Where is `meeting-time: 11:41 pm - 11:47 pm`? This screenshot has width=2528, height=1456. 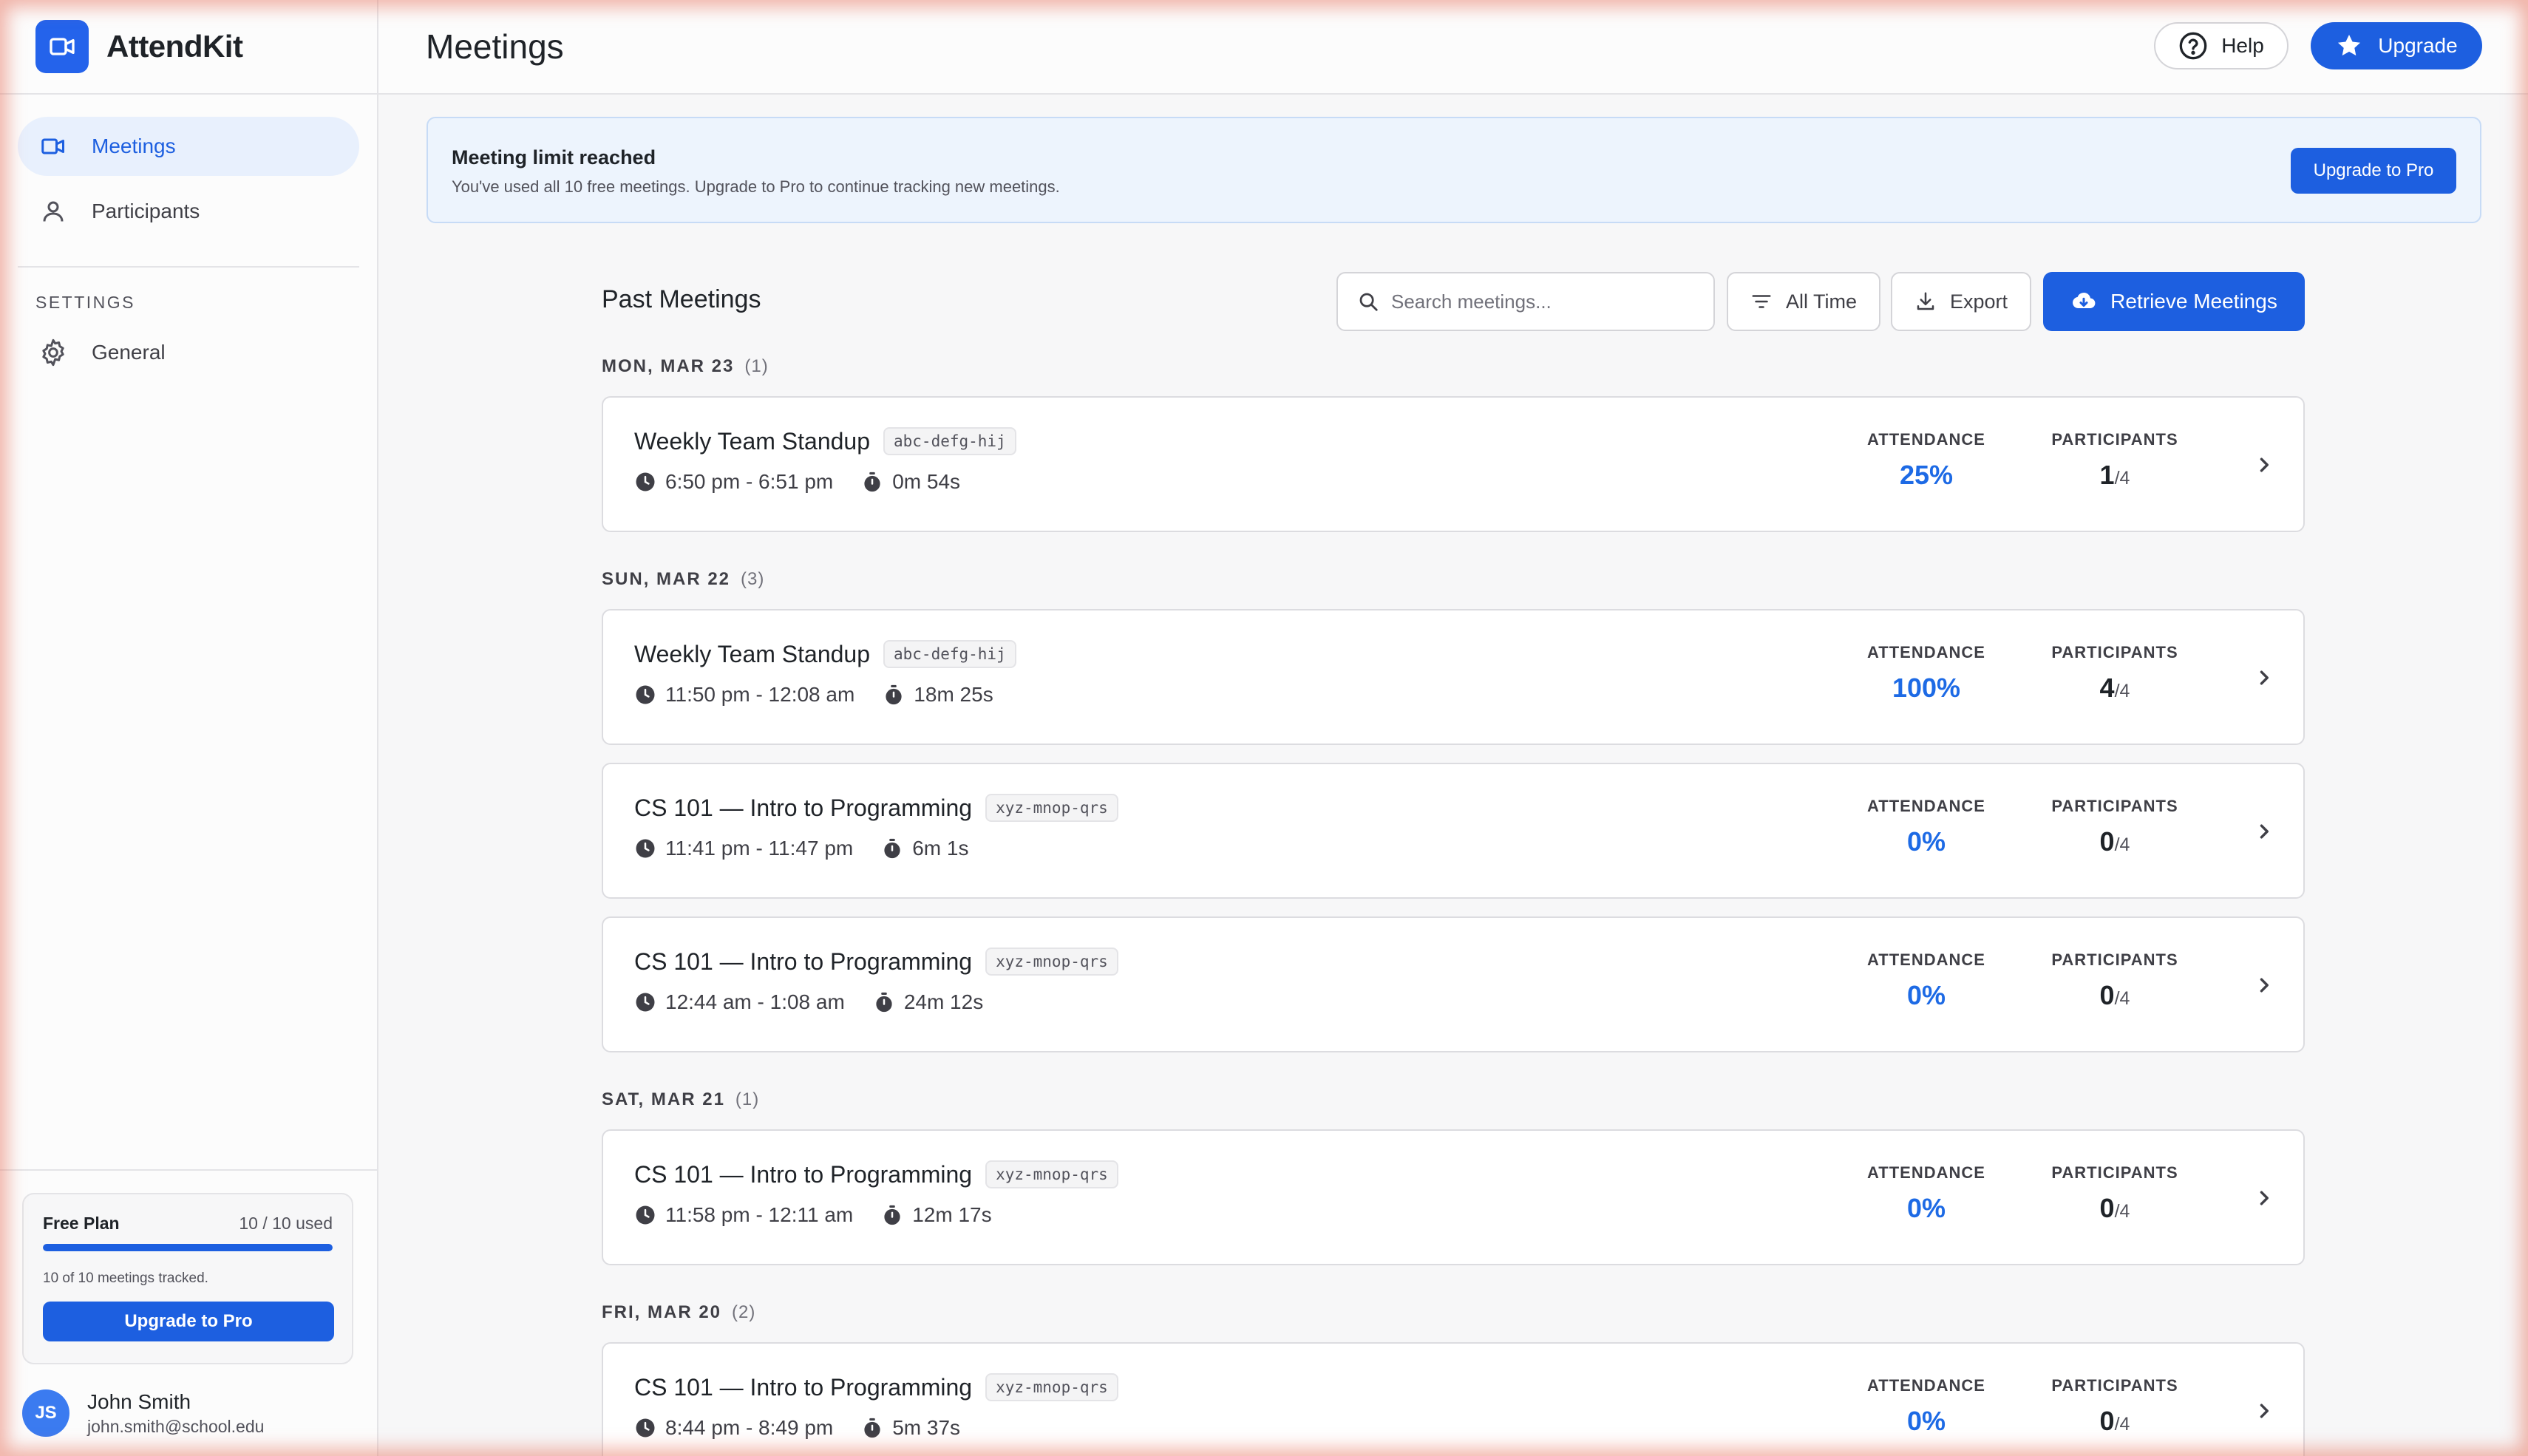 meeting-time: 11:41 pm - 11:47 pm is located at coordinates (760, 848).